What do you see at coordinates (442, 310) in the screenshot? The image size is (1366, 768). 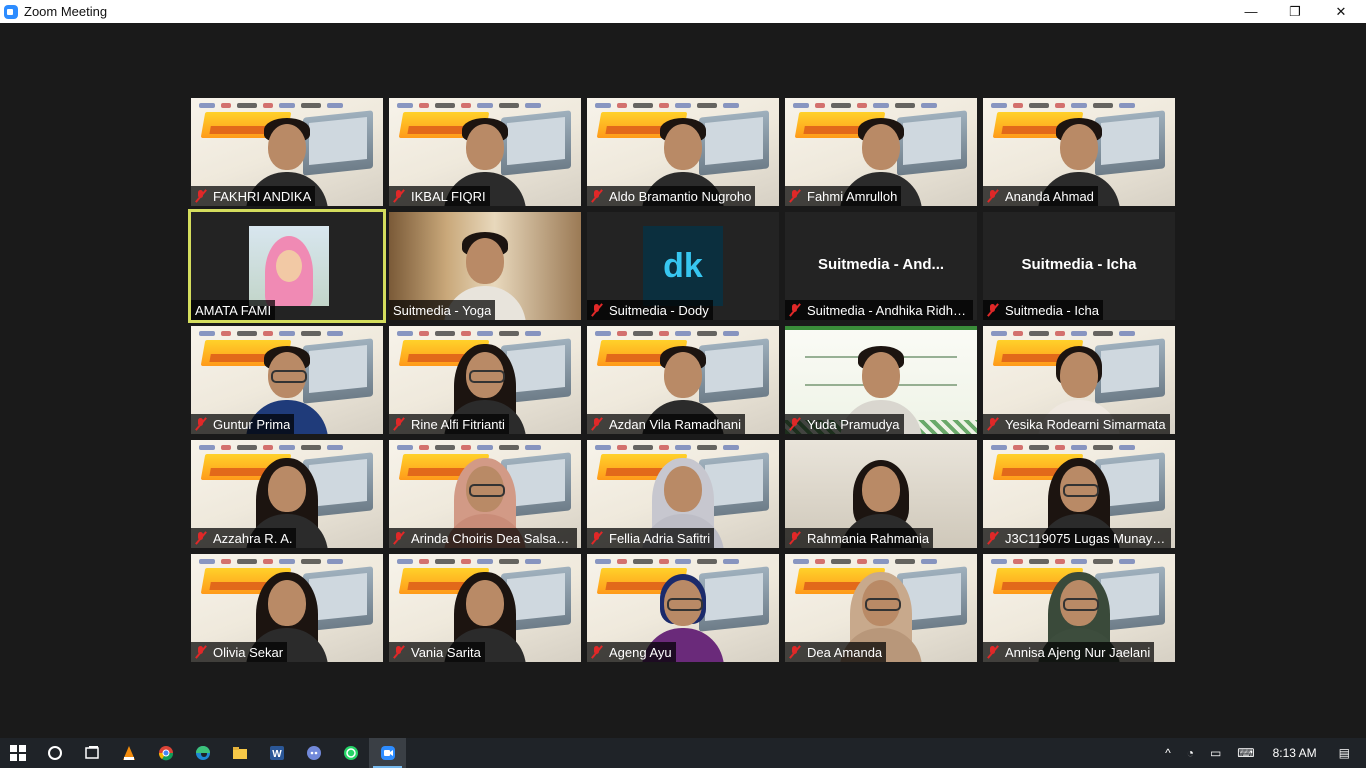 I see `participant-name: Suitmedia - Yoga` at bounding box center [442, 310].